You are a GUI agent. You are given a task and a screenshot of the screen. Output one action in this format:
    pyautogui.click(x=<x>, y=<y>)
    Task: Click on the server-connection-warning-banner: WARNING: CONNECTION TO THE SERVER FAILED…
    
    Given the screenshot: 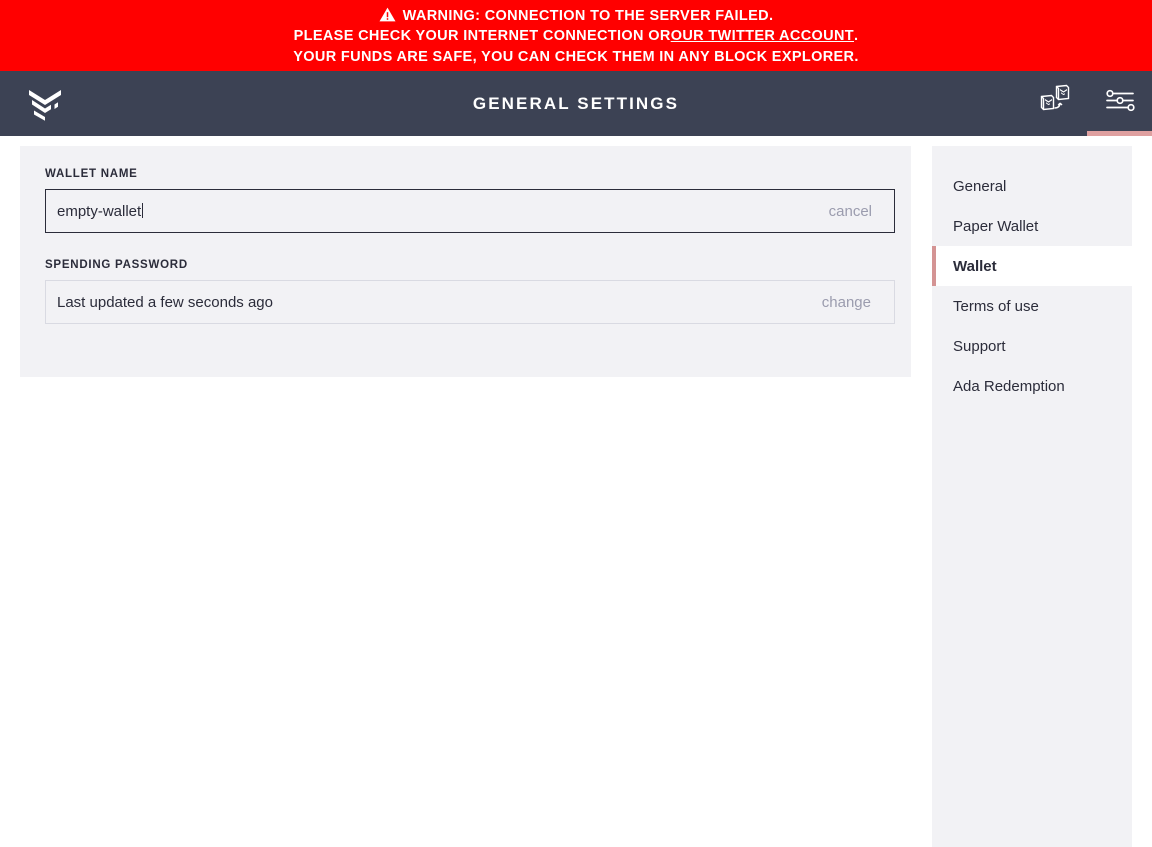 What is the action you would take?
    pyautogui.click(x=576, y=35)
    